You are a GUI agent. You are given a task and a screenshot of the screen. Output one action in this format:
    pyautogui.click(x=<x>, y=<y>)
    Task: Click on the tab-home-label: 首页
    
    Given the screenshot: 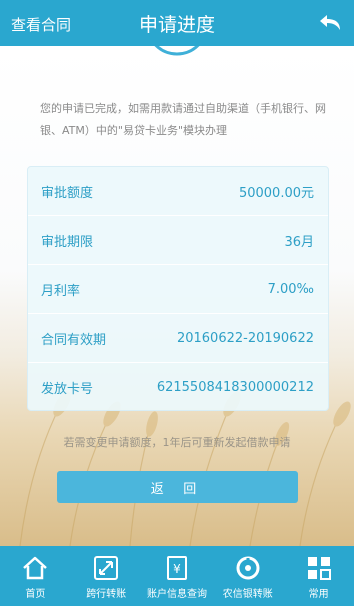 What is the action you would take?
    pyautogui.click(x=35, y=594)
    